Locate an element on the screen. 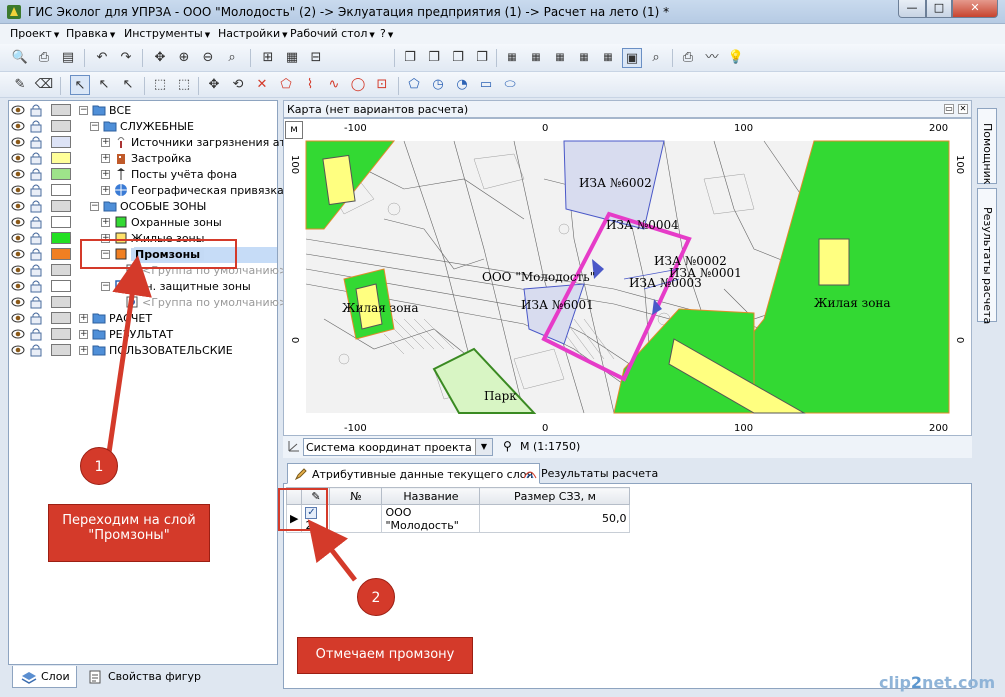 The image size is (1005, 697). arrow-to-checkbox is located at coordinates (332, 550).